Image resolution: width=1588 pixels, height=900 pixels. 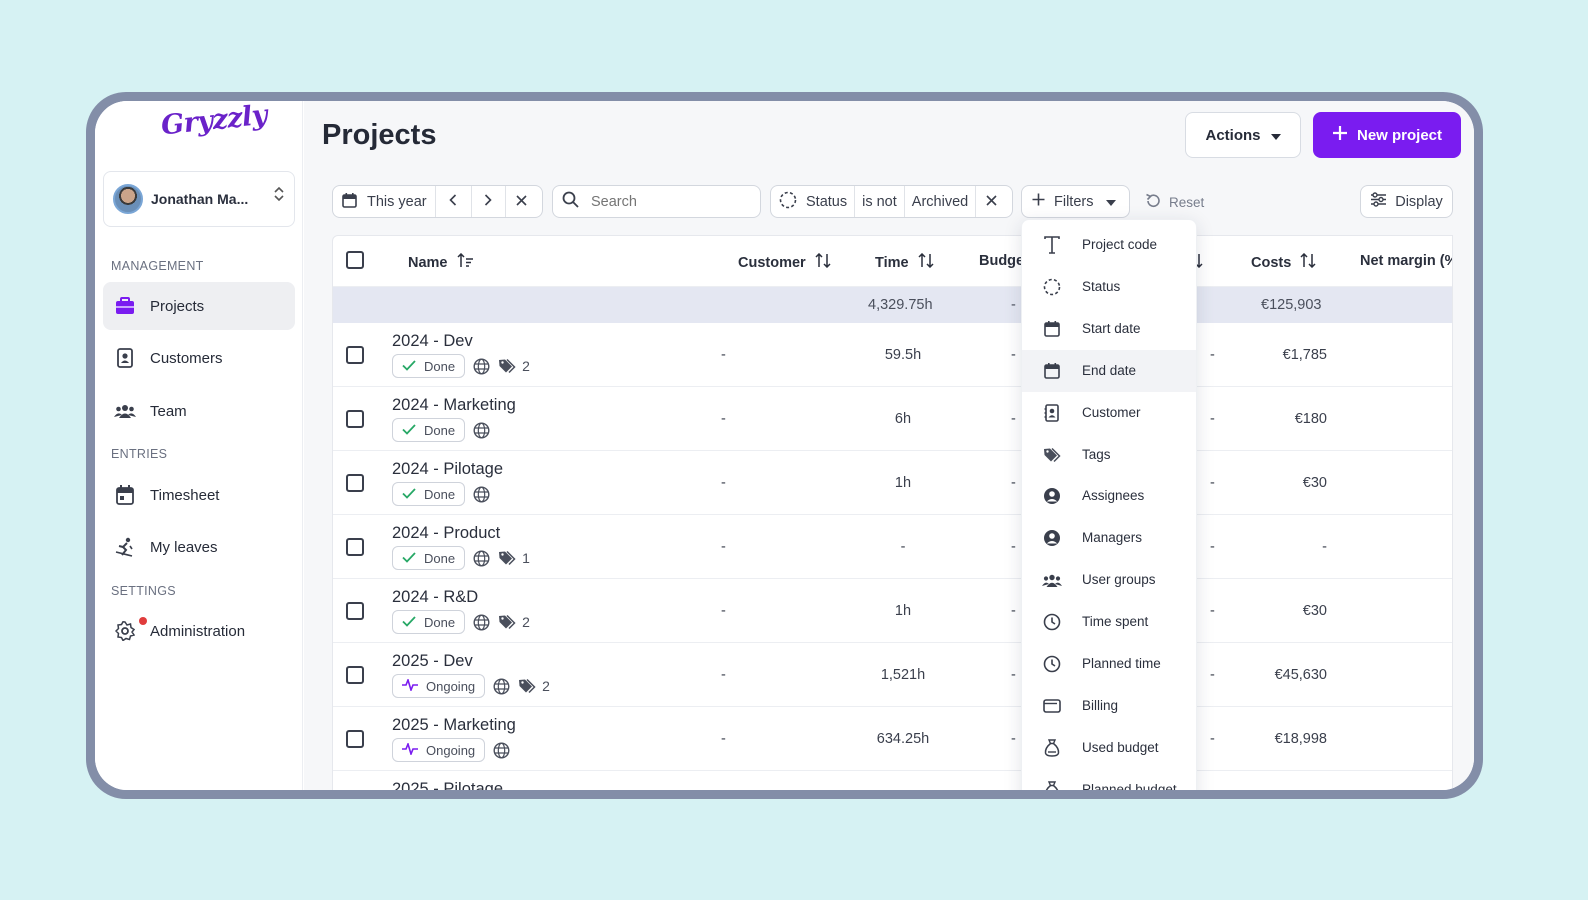 I want to click on period-button: This year, so click(x=384, y=201).